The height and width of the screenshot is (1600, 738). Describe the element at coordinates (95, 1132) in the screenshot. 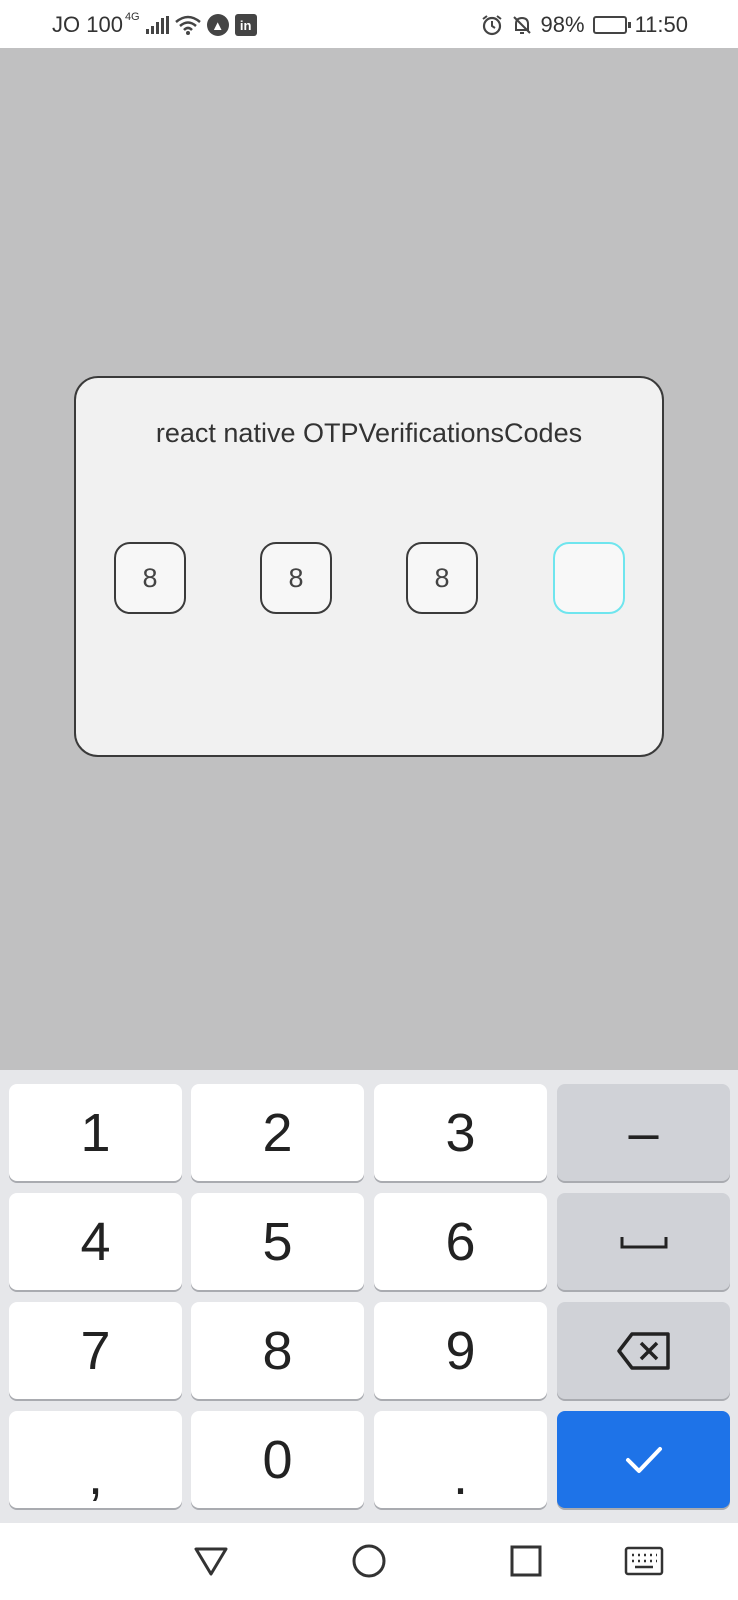

I see `key-1: 1` at that location.